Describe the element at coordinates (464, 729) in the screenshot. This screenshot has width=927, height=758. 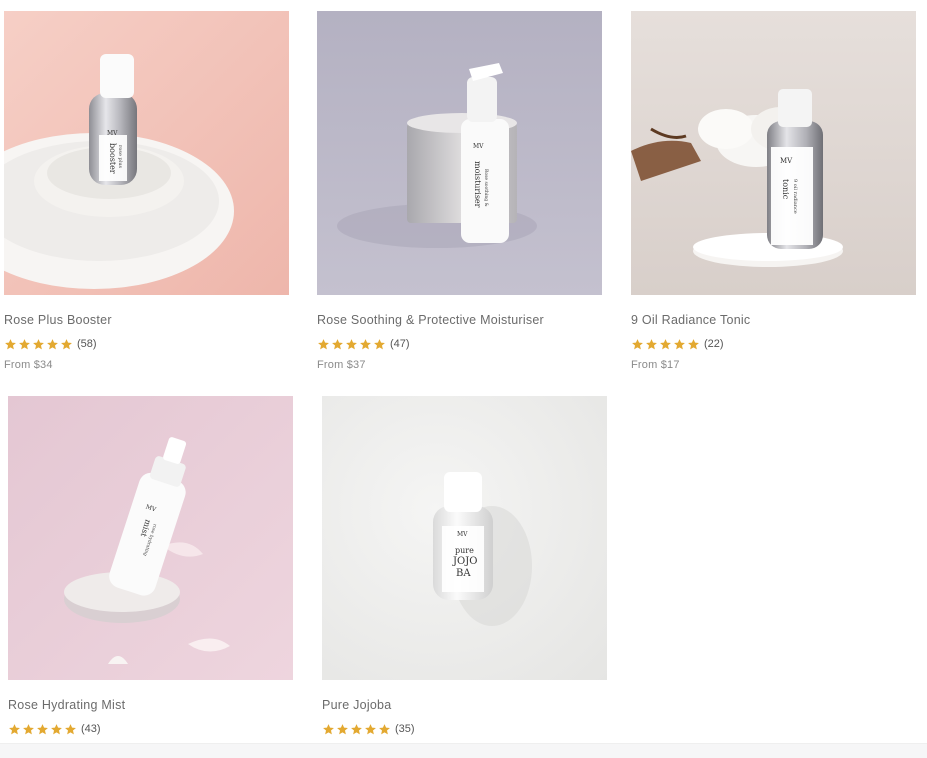
I see `product-rating: (35)` at that location.